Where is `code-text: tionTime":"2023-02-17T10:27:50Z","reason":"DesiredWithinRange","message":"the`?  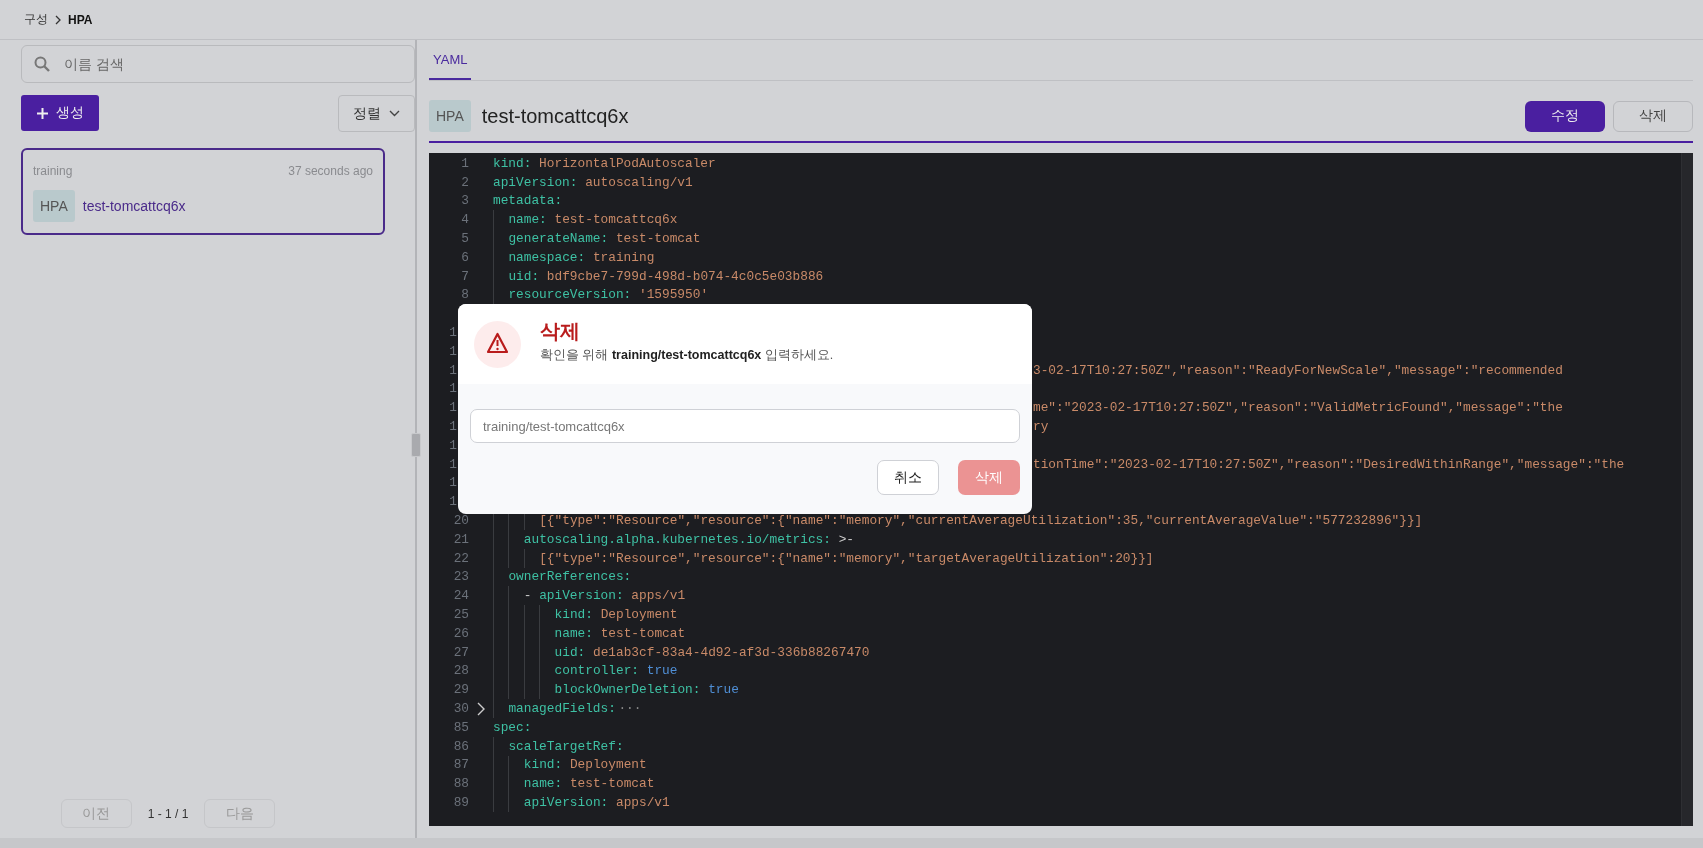
code-text: tionTime":"2023-02-17T10:27:50Z","reason":"DesiredWithinRange","message":"the is located at coordinates (1328, 464).